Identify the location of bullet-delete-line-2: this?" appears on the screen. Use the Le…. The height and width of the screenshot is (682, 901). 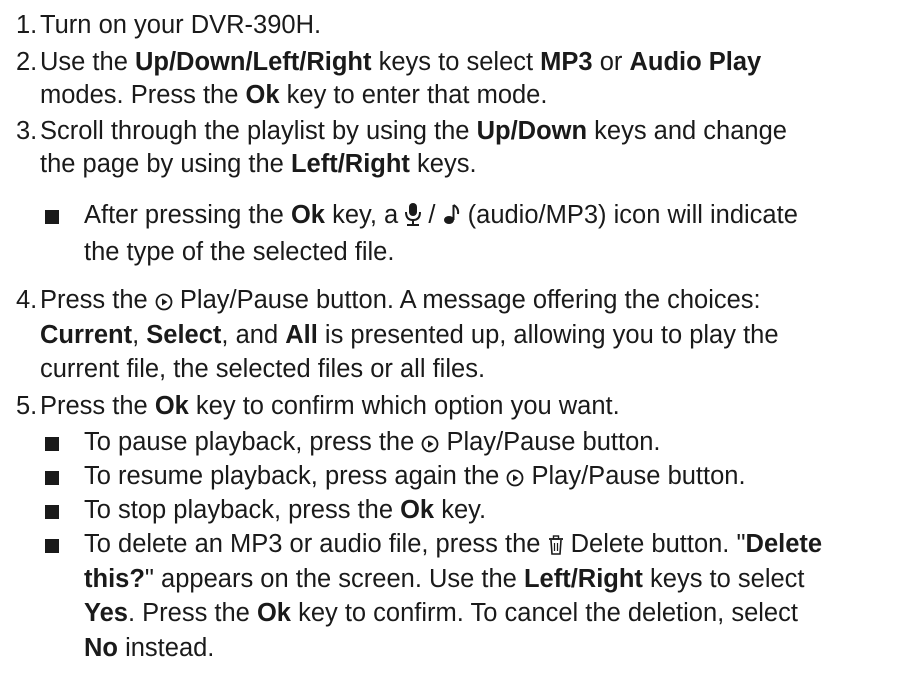
(444, 579).